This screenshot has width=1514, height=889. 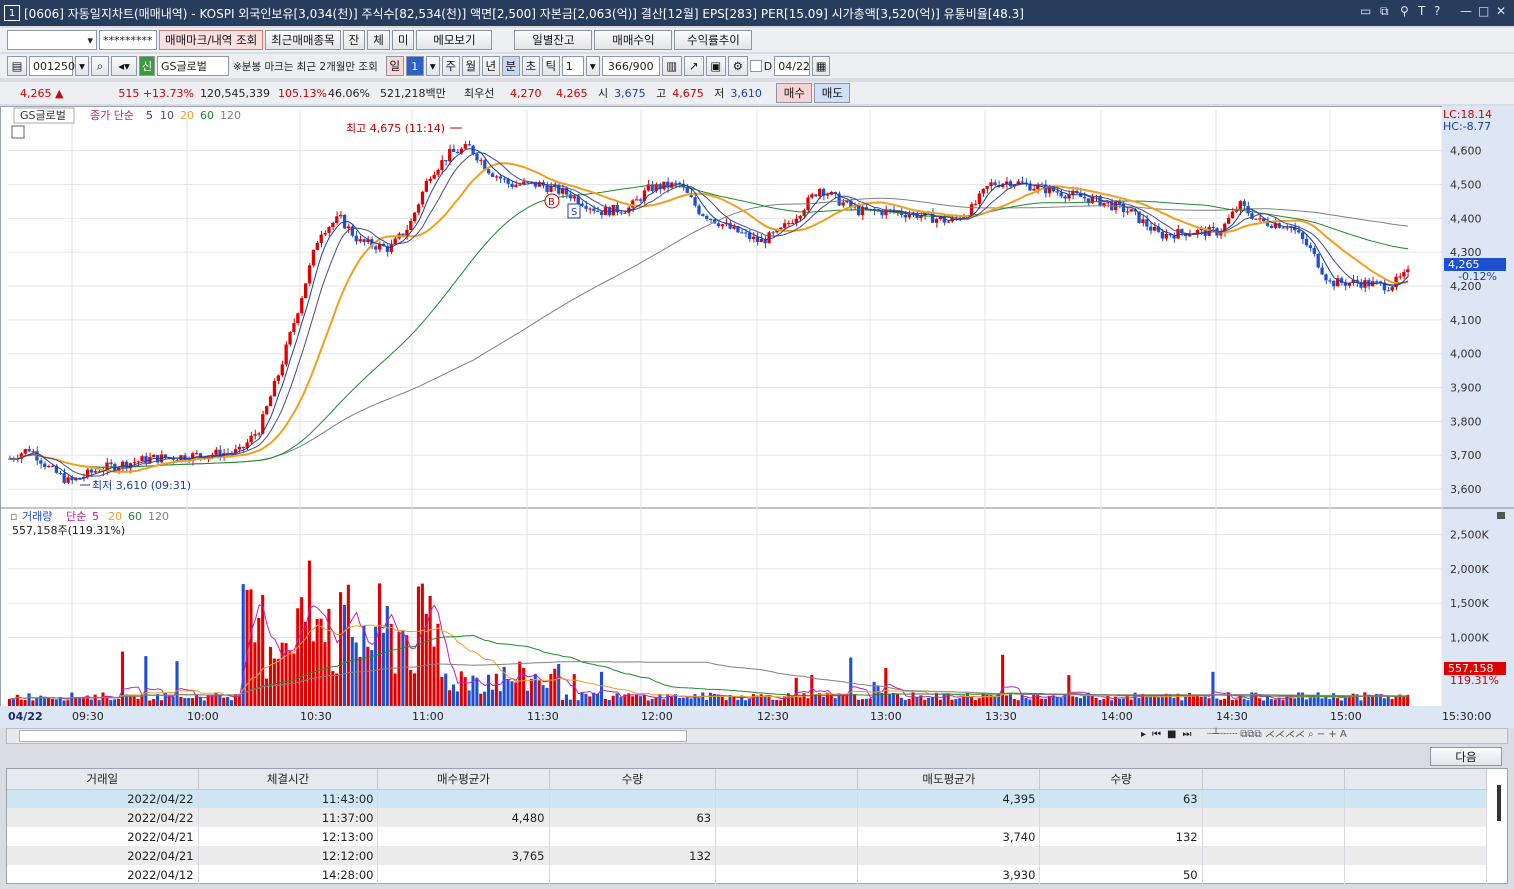 I want to click on column-header: 거래일, so click(x=103, y=779).